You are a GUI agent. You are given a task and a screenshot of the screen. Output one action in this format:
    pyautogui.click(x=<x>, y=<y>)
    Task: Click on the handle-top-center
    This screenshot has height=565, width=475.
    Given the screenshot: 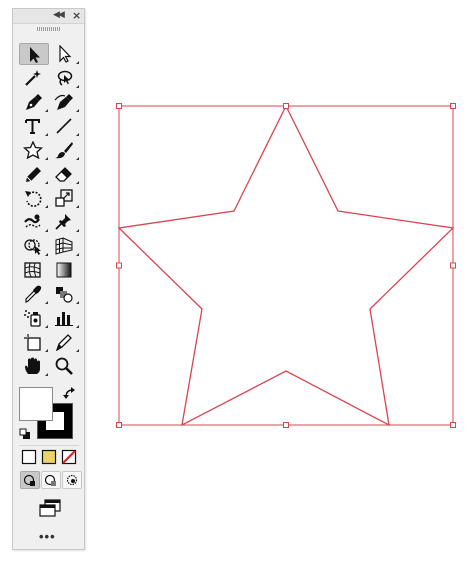 What is the action you would take?
    pyautogui.click(x=286, y=106)
    